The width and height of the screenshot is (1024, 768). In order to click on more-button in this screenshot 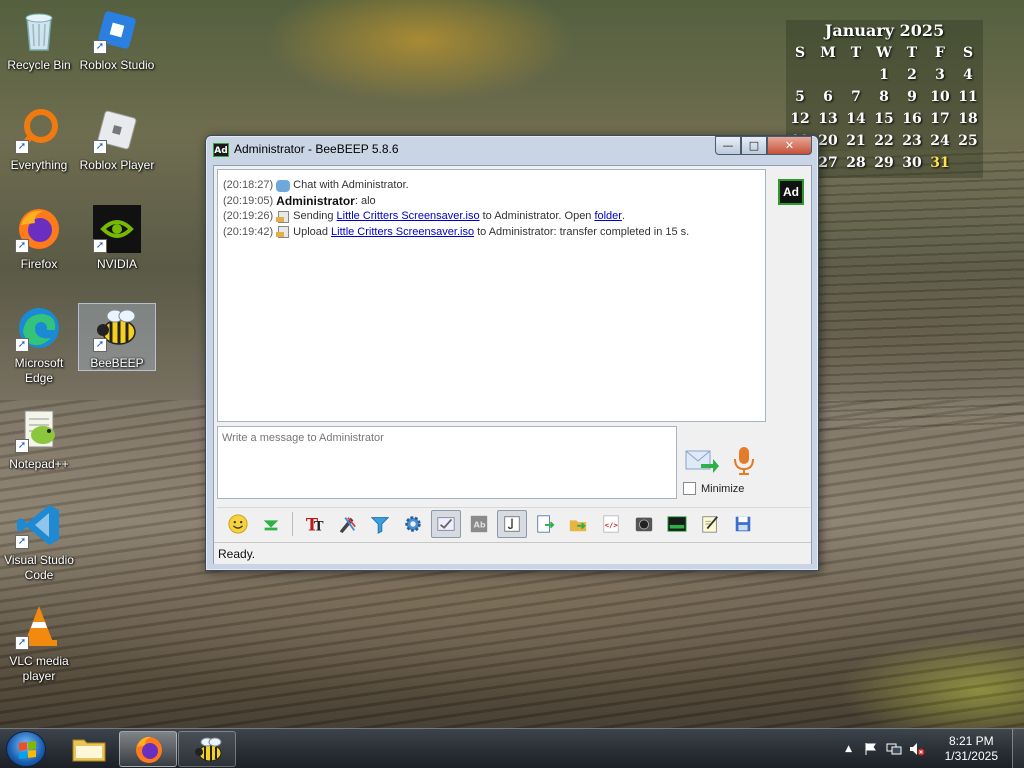, I will do `click(271, 524)`.